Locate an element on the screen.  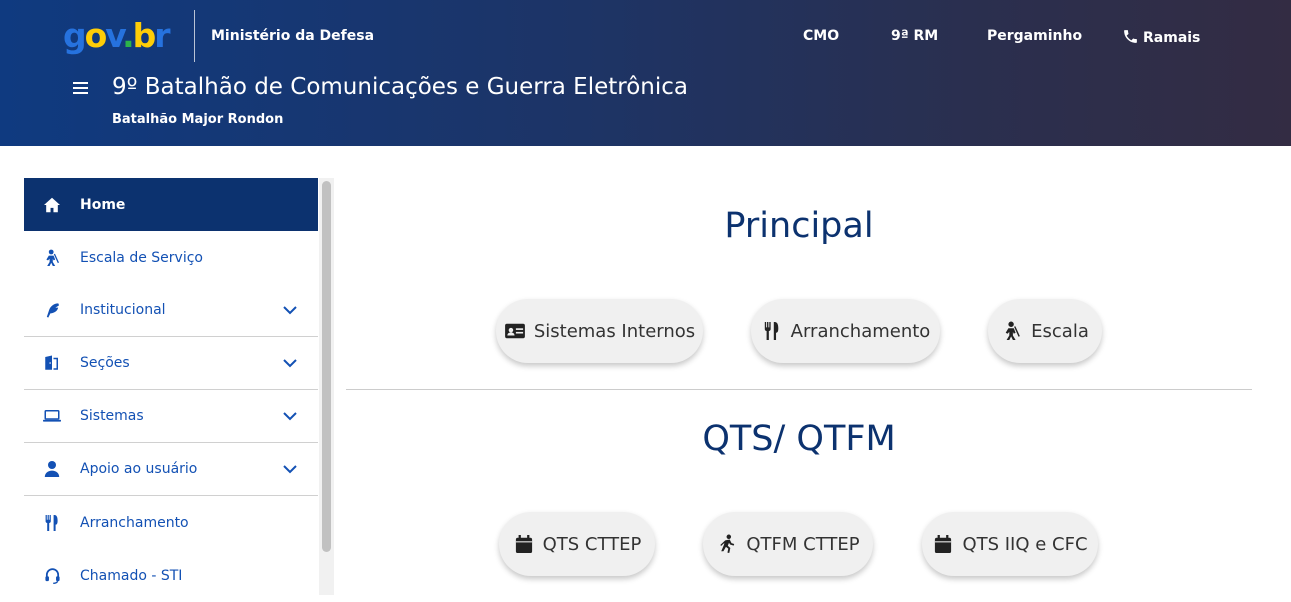
arranchamento-button: Arranchamento is located at coordinates (845, 331).